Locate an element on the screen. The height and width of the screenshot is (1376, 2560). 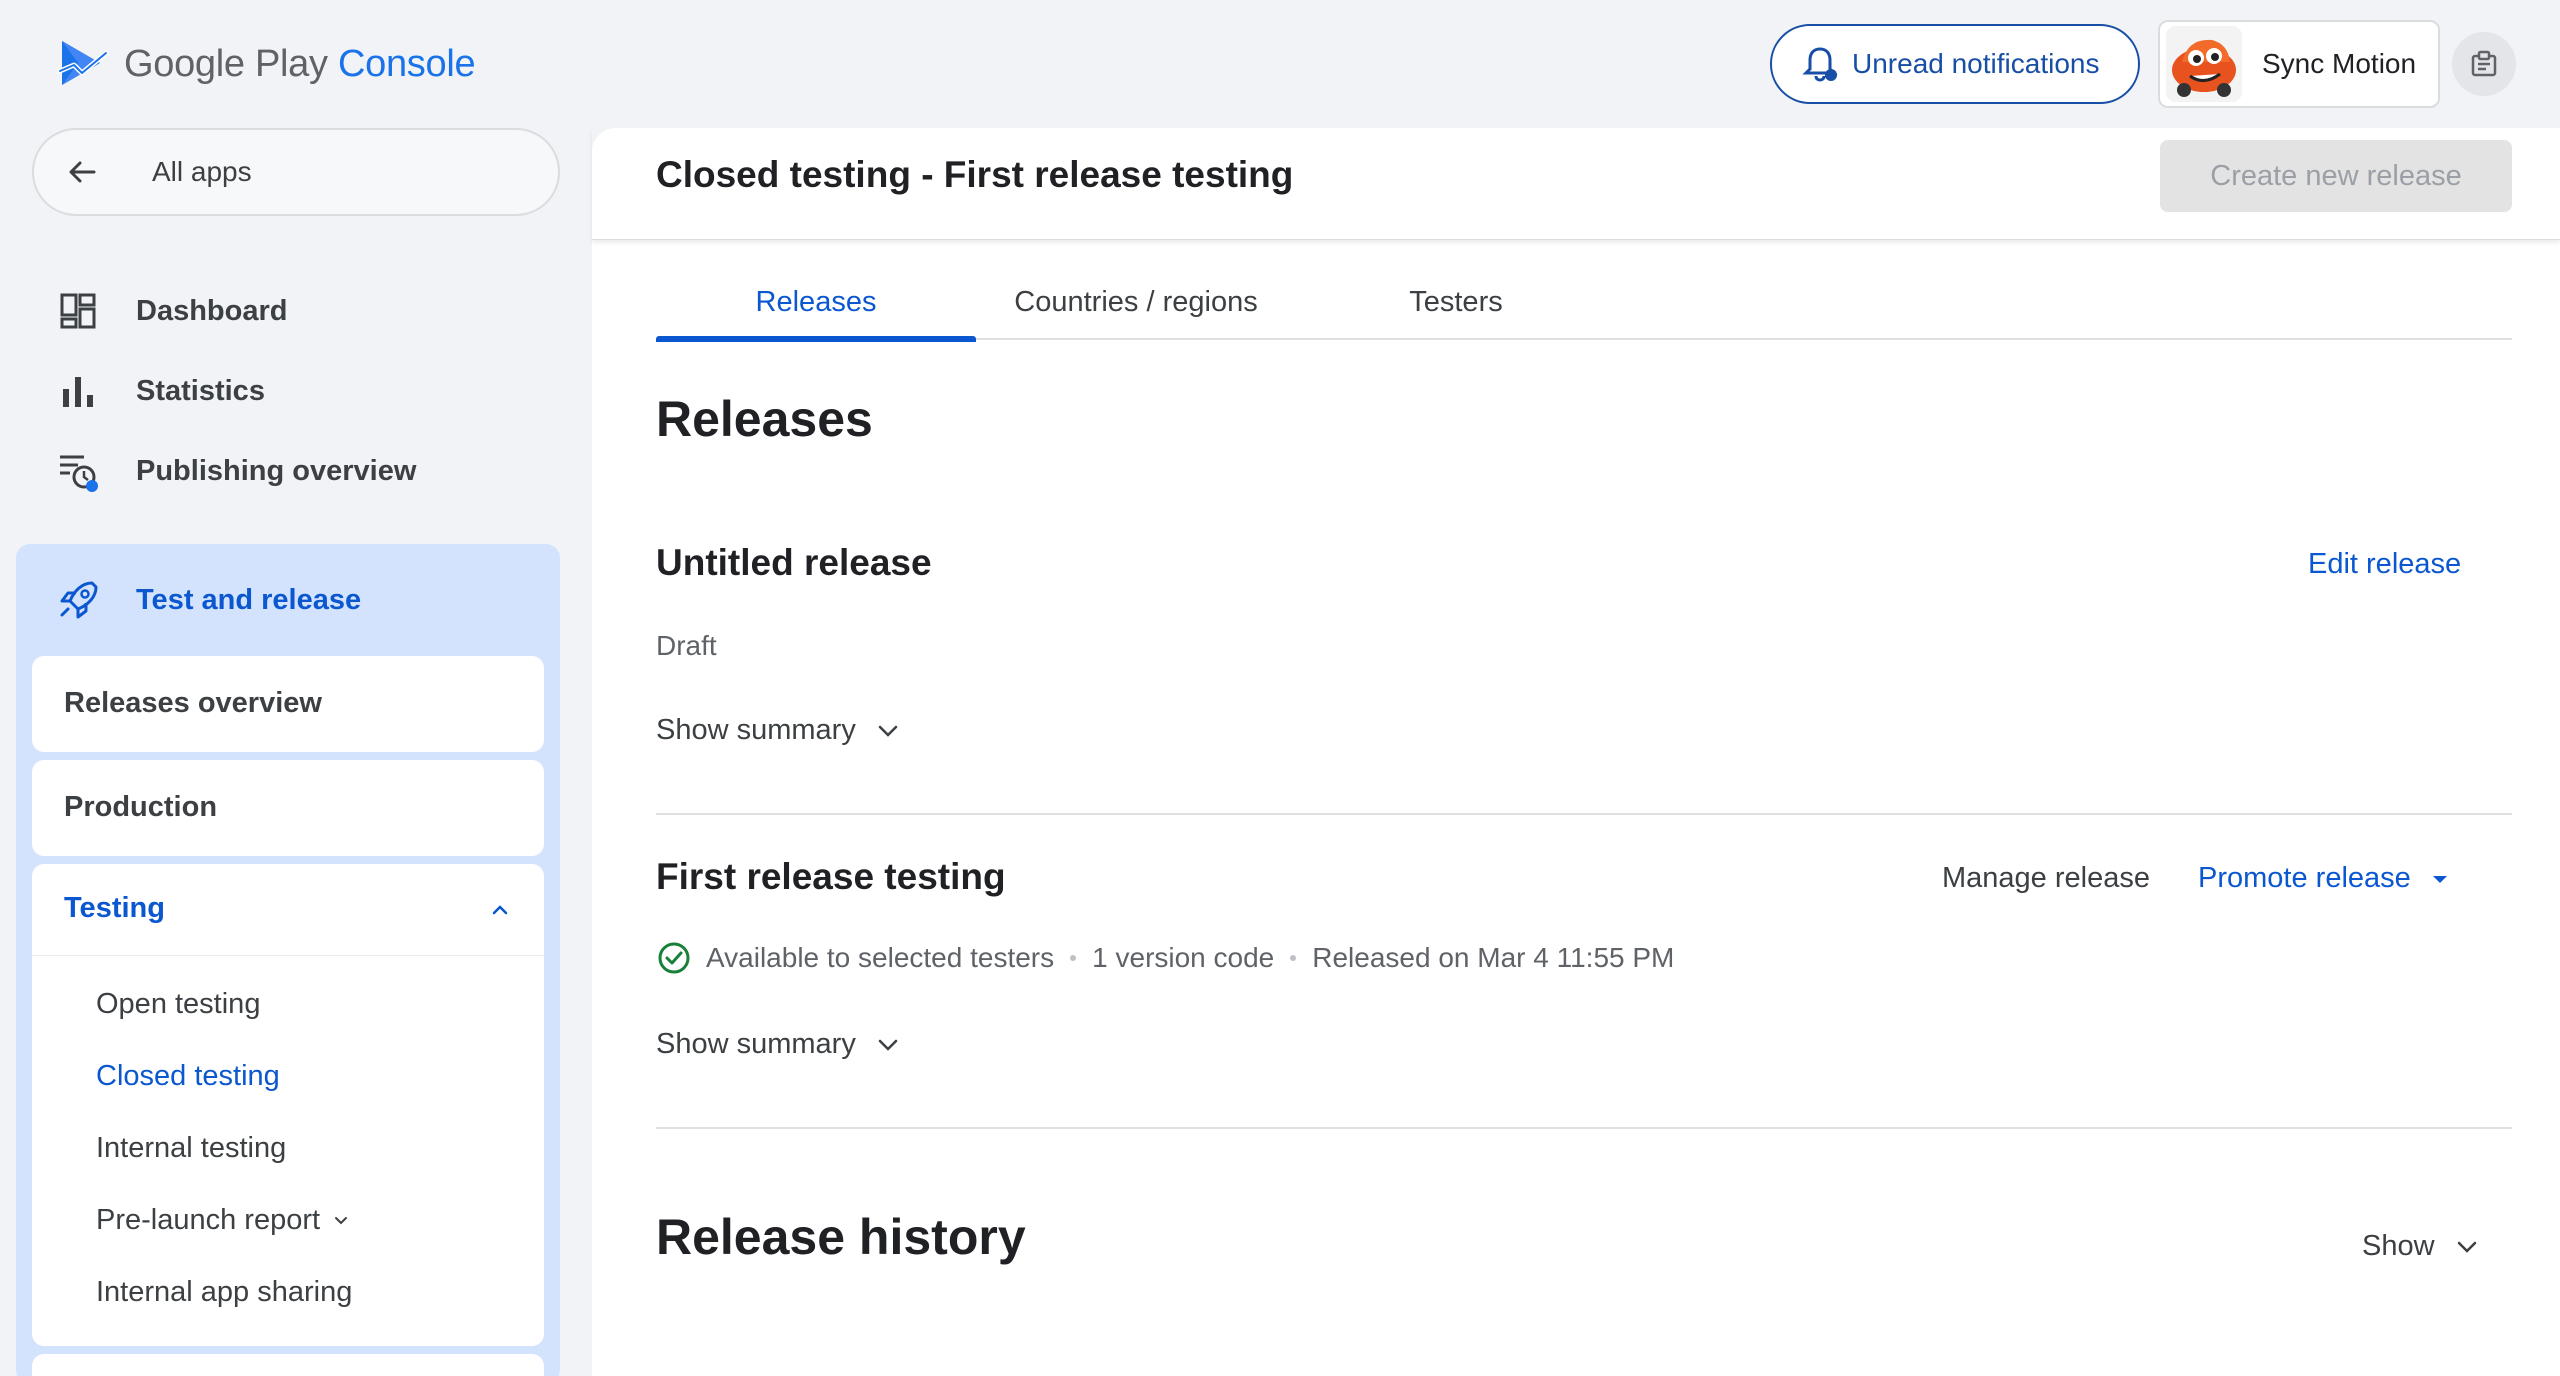
sidebar-item-label: Publishing overview is located at coordinates (276, 470).